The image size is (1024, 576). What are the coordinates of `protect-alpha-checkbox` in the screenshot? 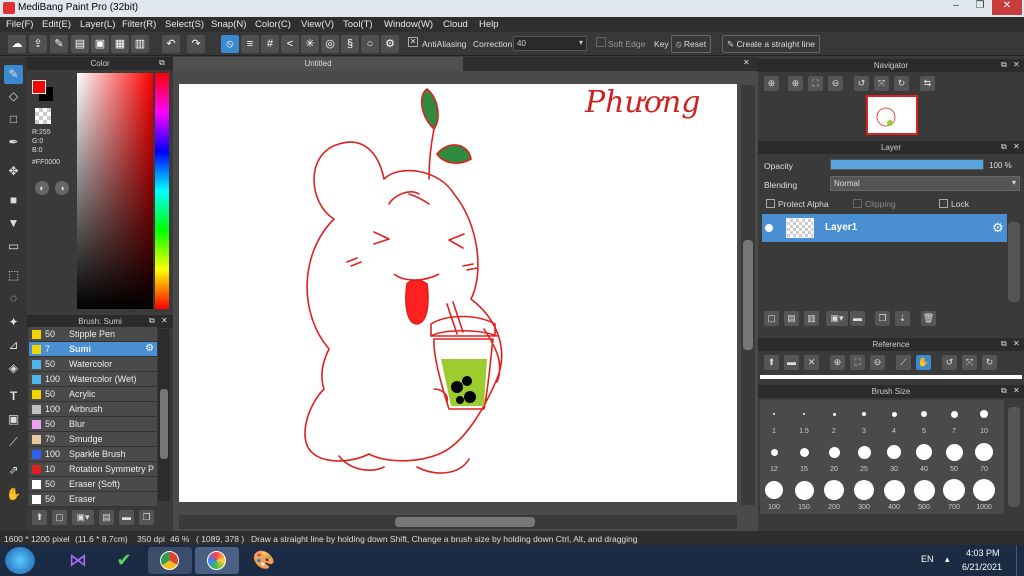 It's located at (770, 203).